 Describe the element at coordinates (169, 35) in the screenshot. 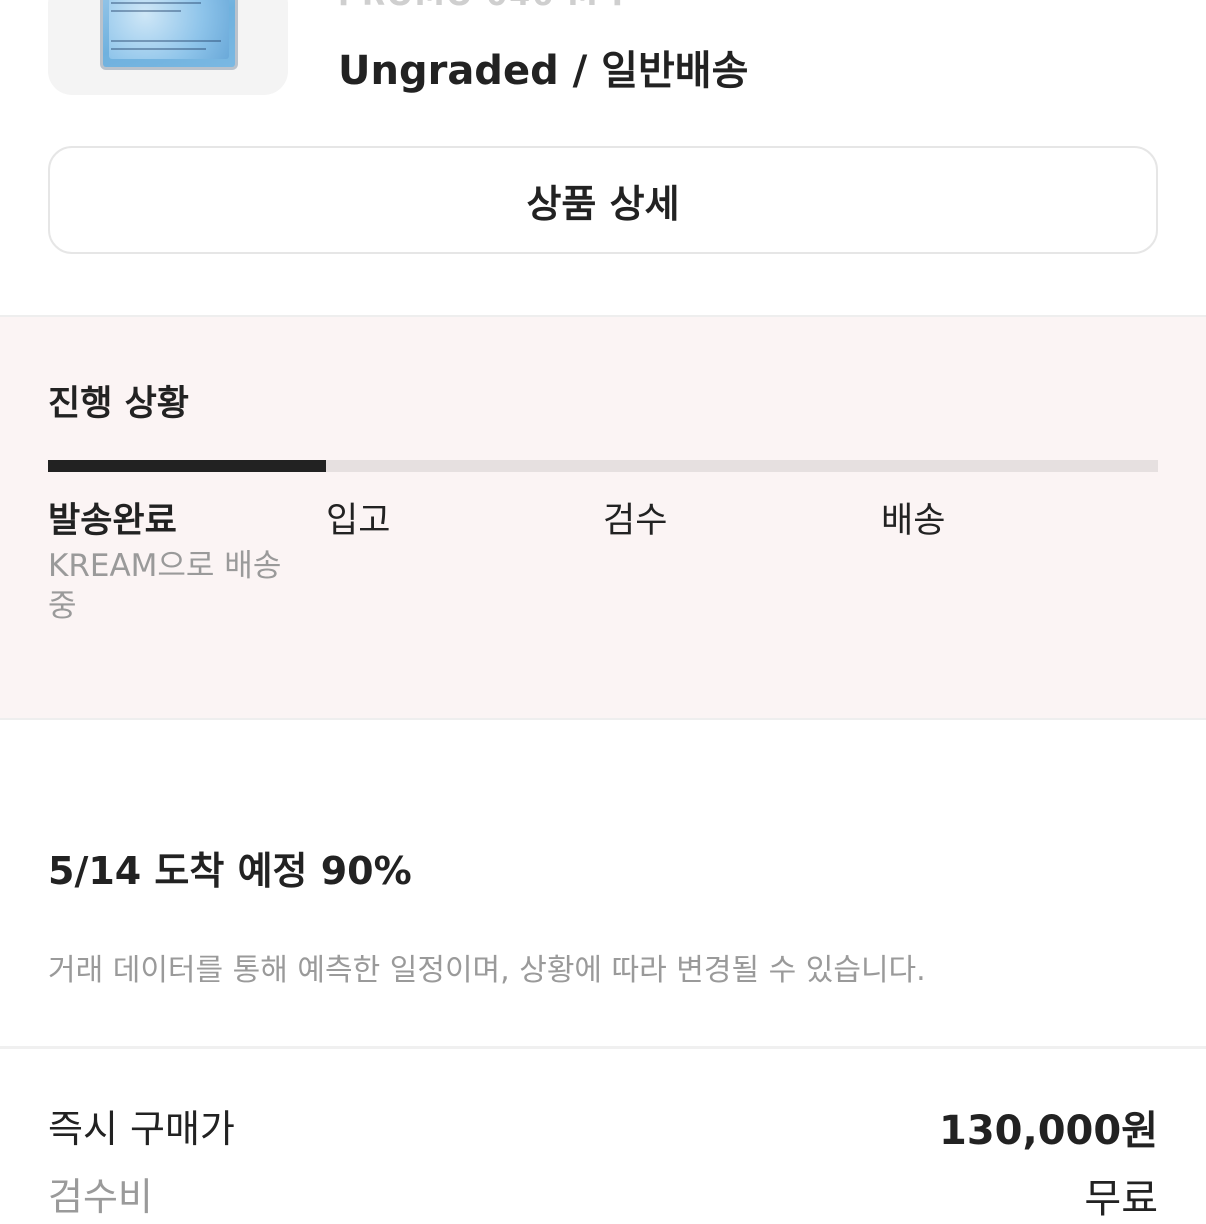

I see `trading-card-image` at that location.